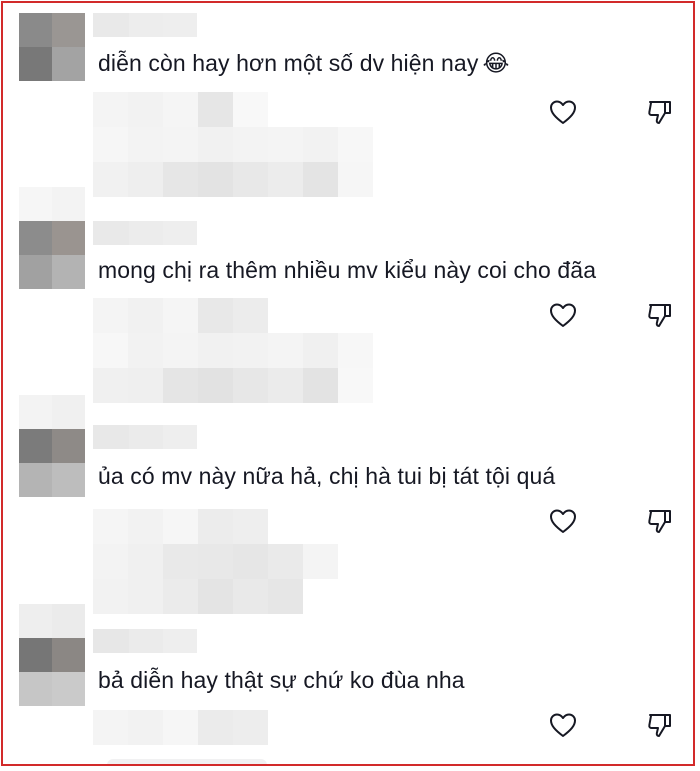 The height and width of the screenshot is (771, 700). Describe the element at coordinates (304, 63) in the screenshot. I see `comment-text: diễn còn hay hơn một số dv hiện nay 😂` at that location.